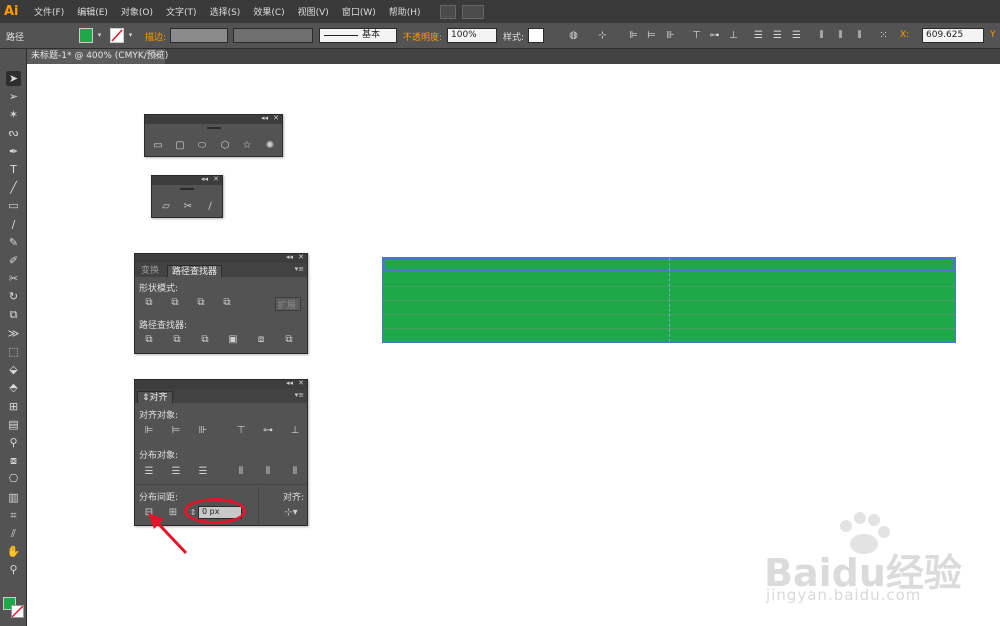 The width and height of the screenshot is (1000, 626). Describe the element at coordinates (97, 56) in the screenshot. I see `document-tab: 未标题-1* @ 400% (CMYK/预览)` at that location.